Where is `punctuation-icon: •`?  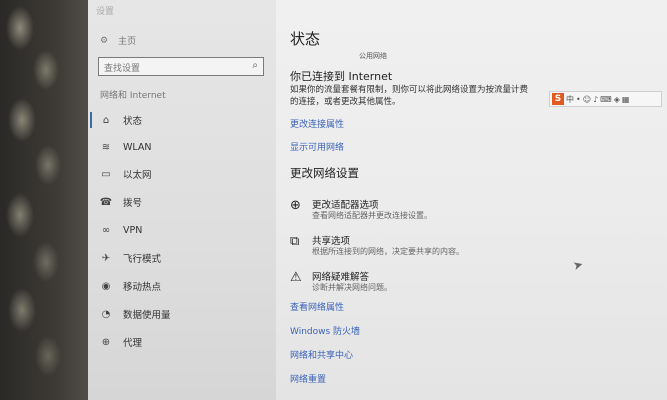 punctuation-icon: • is located at coordinates (578, 99).